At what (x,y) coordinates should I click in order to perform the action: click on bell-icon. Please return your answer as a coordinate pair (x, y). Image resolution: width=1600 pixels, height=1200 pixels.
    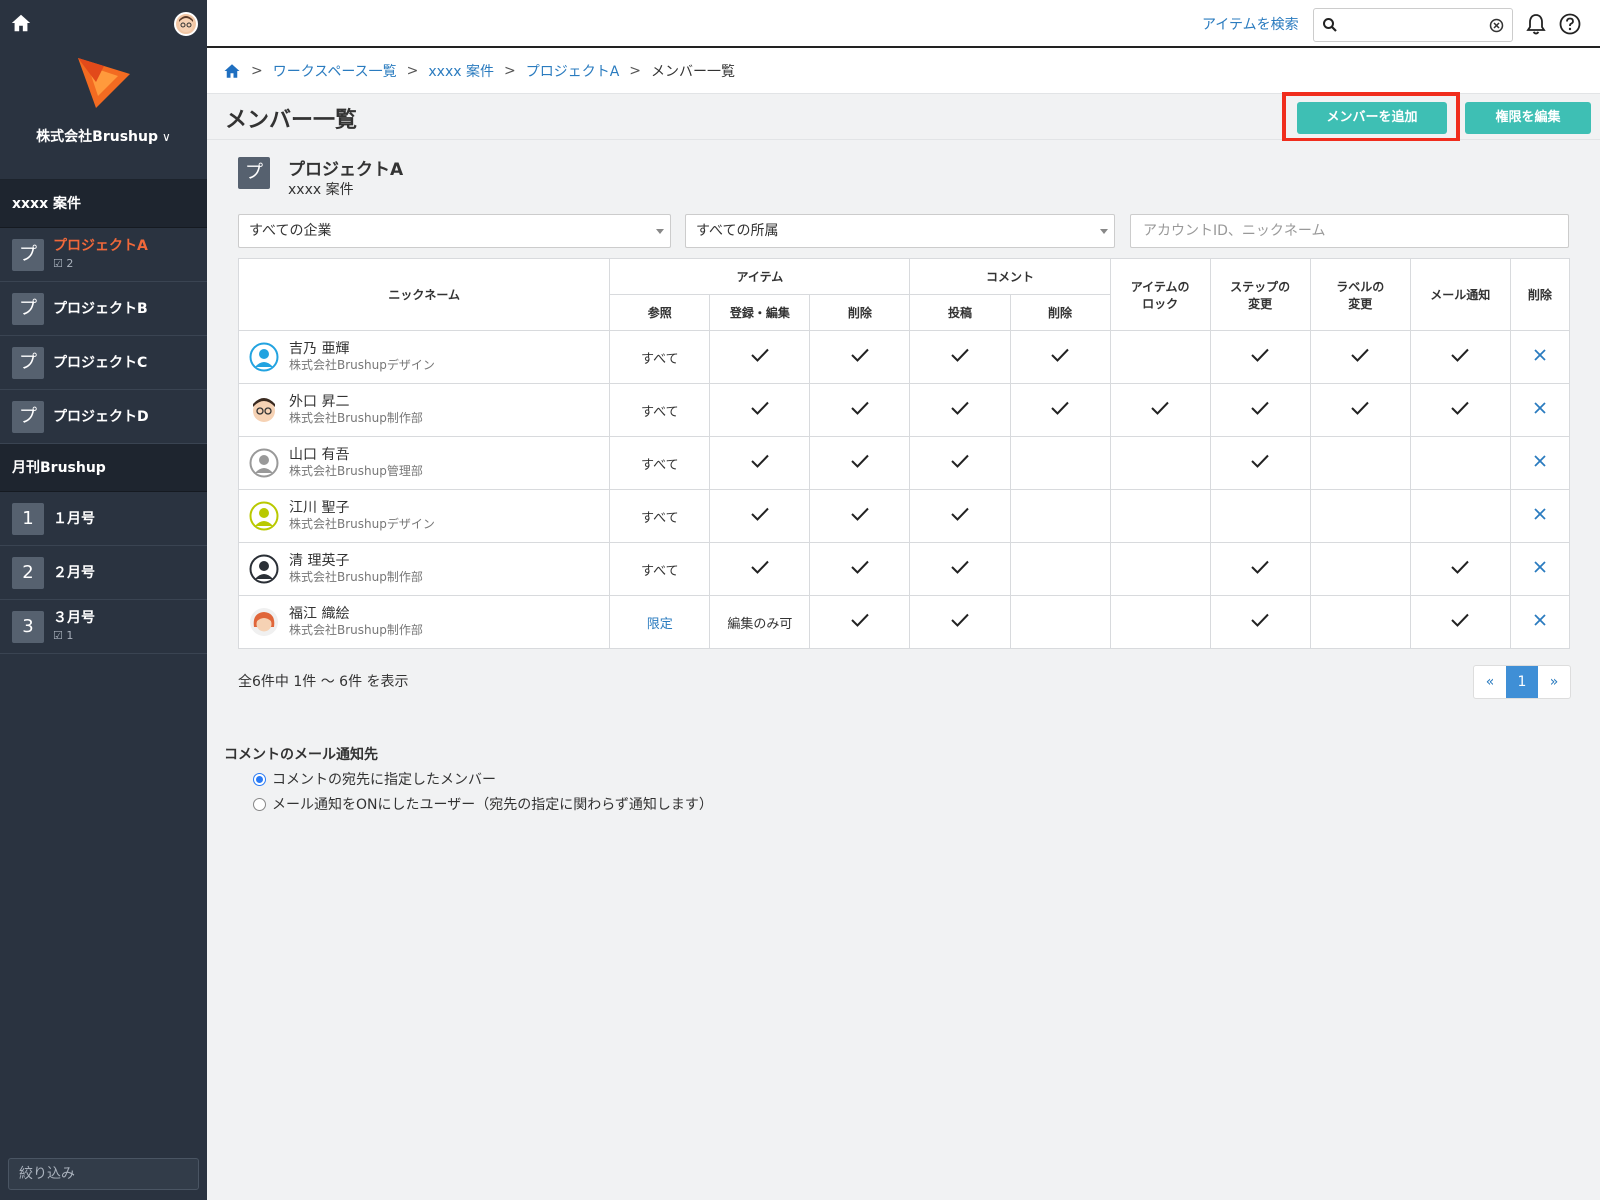
    Looking at the image, I should click on (1536, 24).